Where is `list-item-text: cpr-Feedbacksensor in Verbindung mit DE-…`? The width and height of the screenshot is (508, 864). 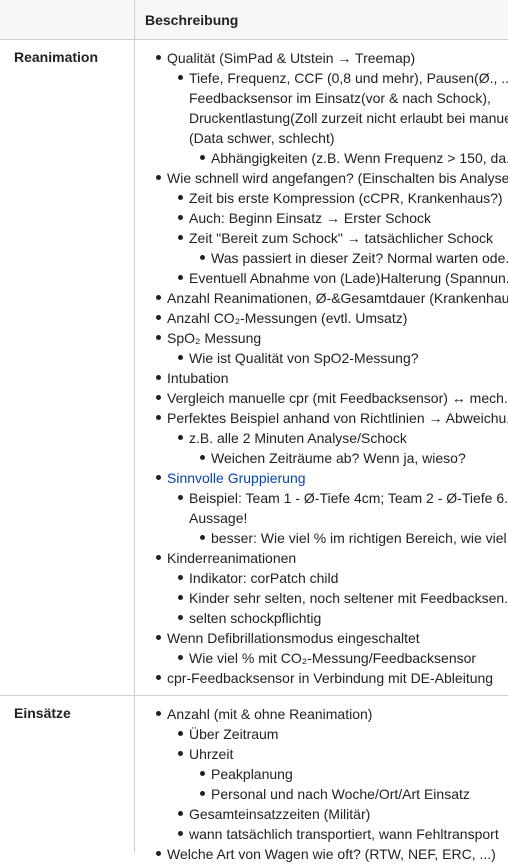 list-item-text: cpr-Feedbacksensor in Verbindung mit DE-… is located at coordinates (330, 678).